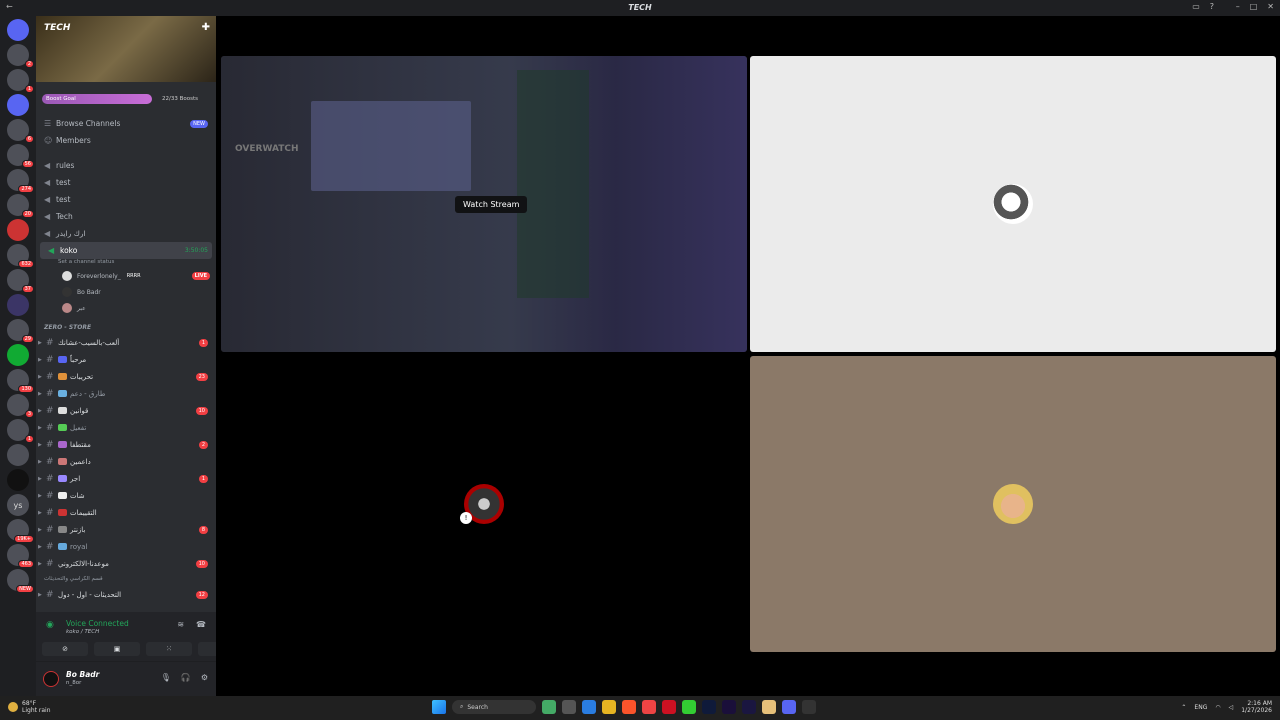 The height and width of the screenshot is (720, 1280). I want to click on server-icon: 3, so click(20, 406).